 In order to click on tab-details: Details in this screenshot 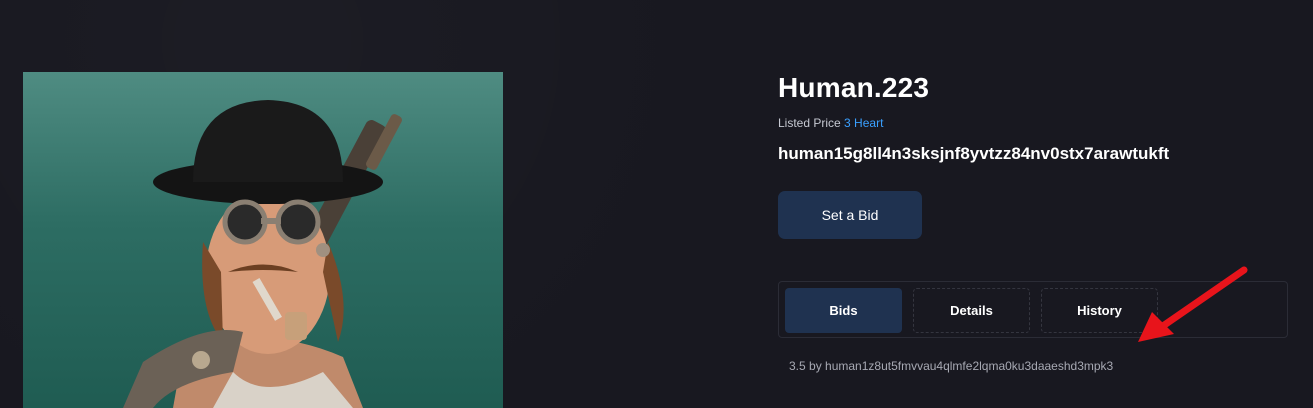, I will do `click(971, 310)`.